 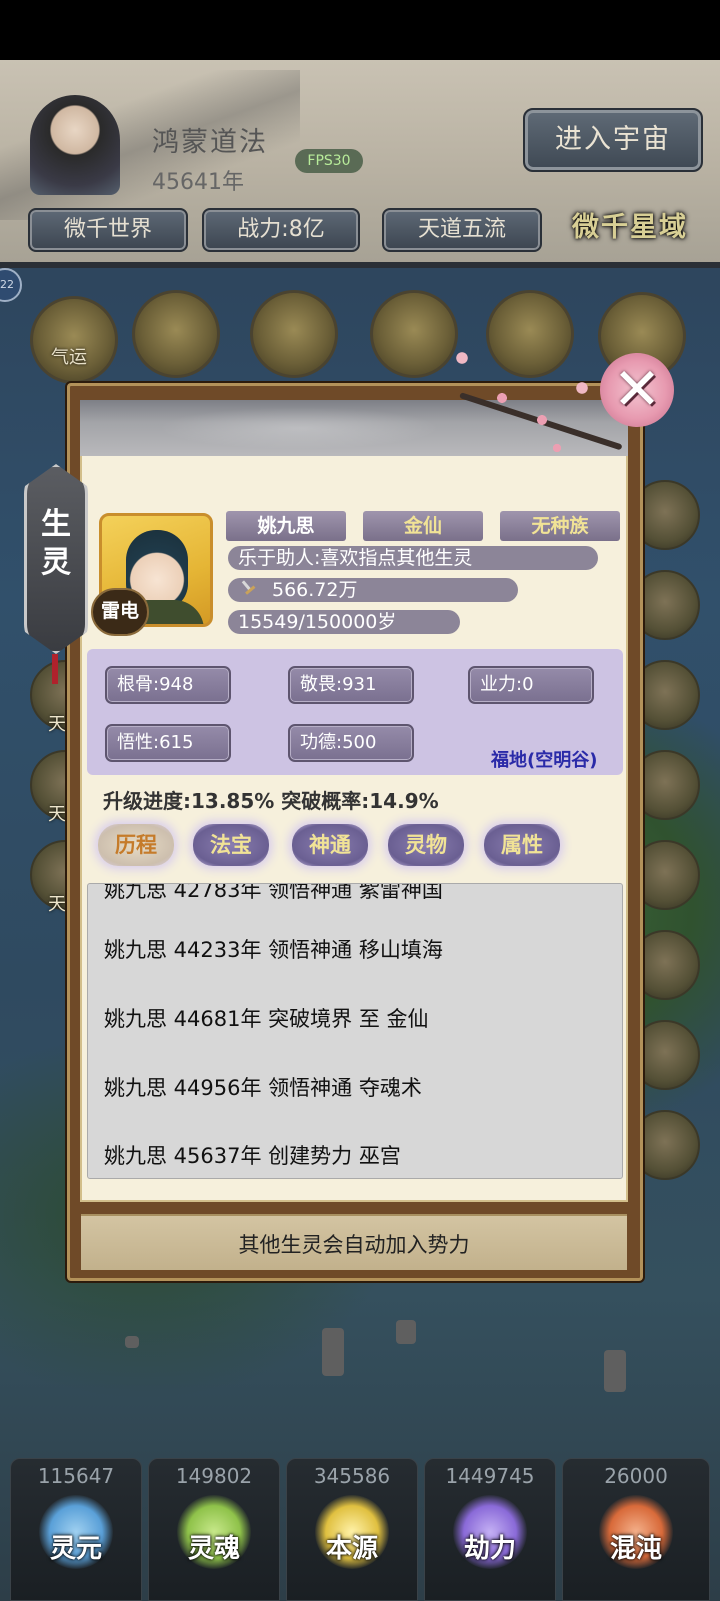 I want to click on tab-history: 历程, so click(x=136, y=845).